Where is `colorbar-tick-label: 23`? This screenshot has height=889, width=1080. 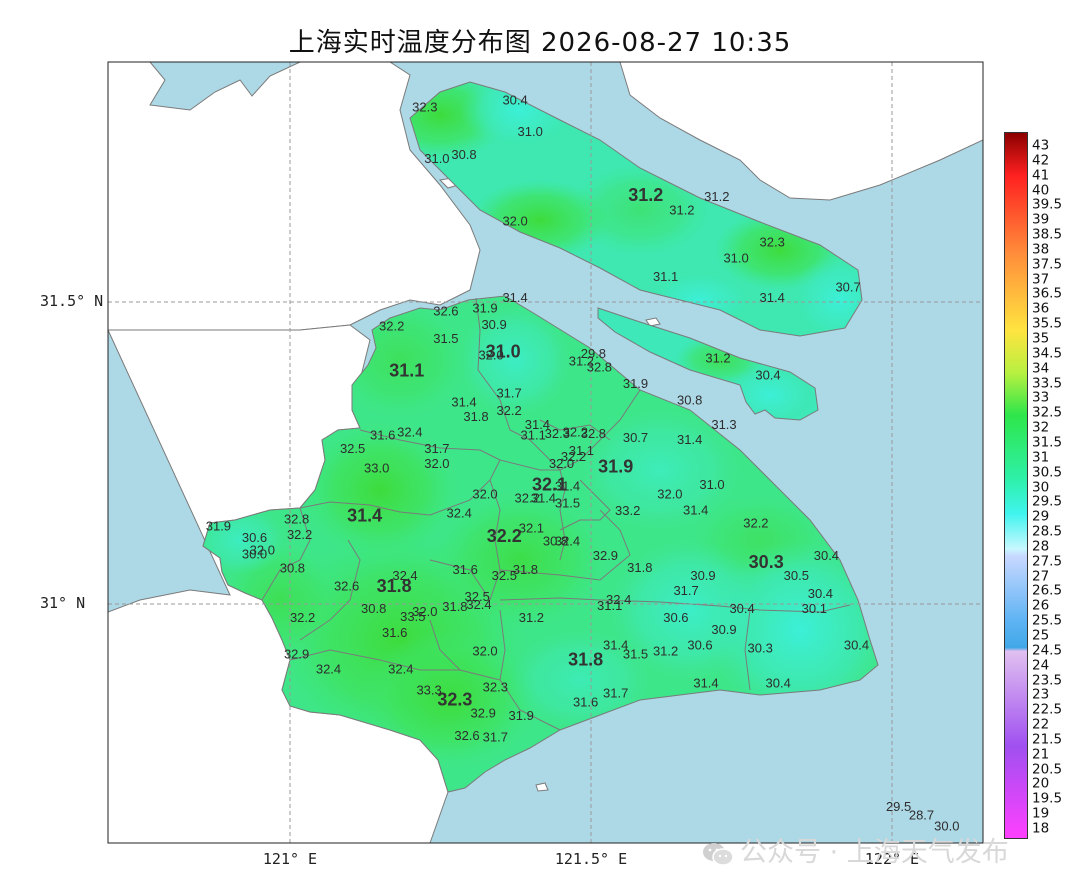 colorbar-tick-label: 23 is located at coordinates (1041, 694).